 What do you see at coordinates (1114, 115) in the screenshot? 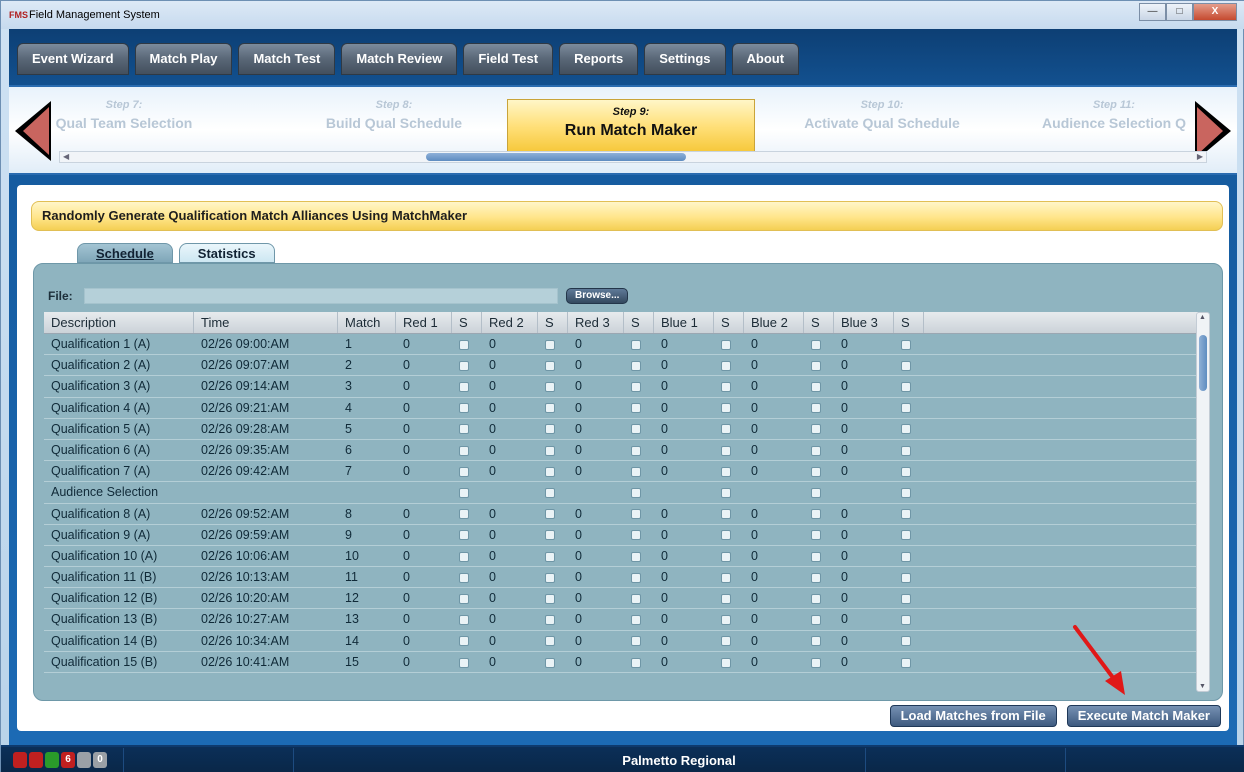
I see `wizard-step-11: Step 11: Audience Selection Q` at bounding box center [1114, 115].